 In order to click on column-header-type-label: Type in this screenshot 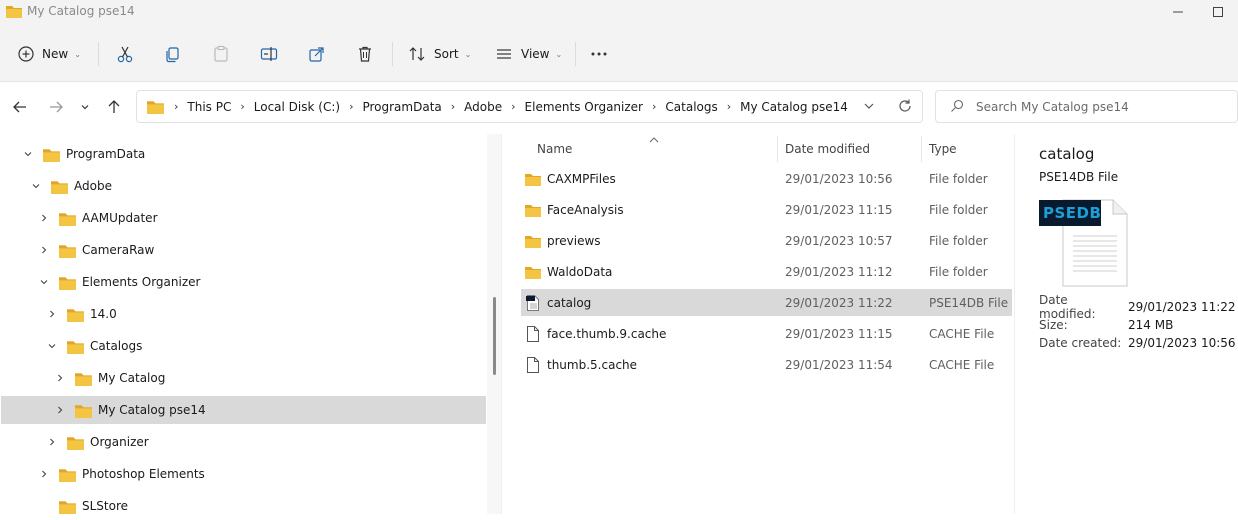, I will do `click(943, 149)`.